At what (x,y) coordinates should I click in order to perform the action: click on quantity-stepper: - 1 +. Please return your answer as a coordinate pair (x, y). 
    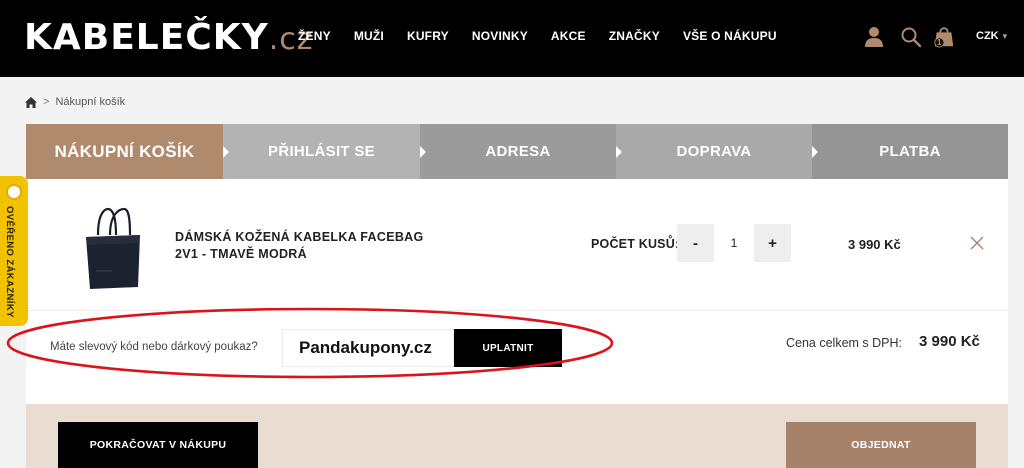
    Looking at the image, I should click on (734, 243).